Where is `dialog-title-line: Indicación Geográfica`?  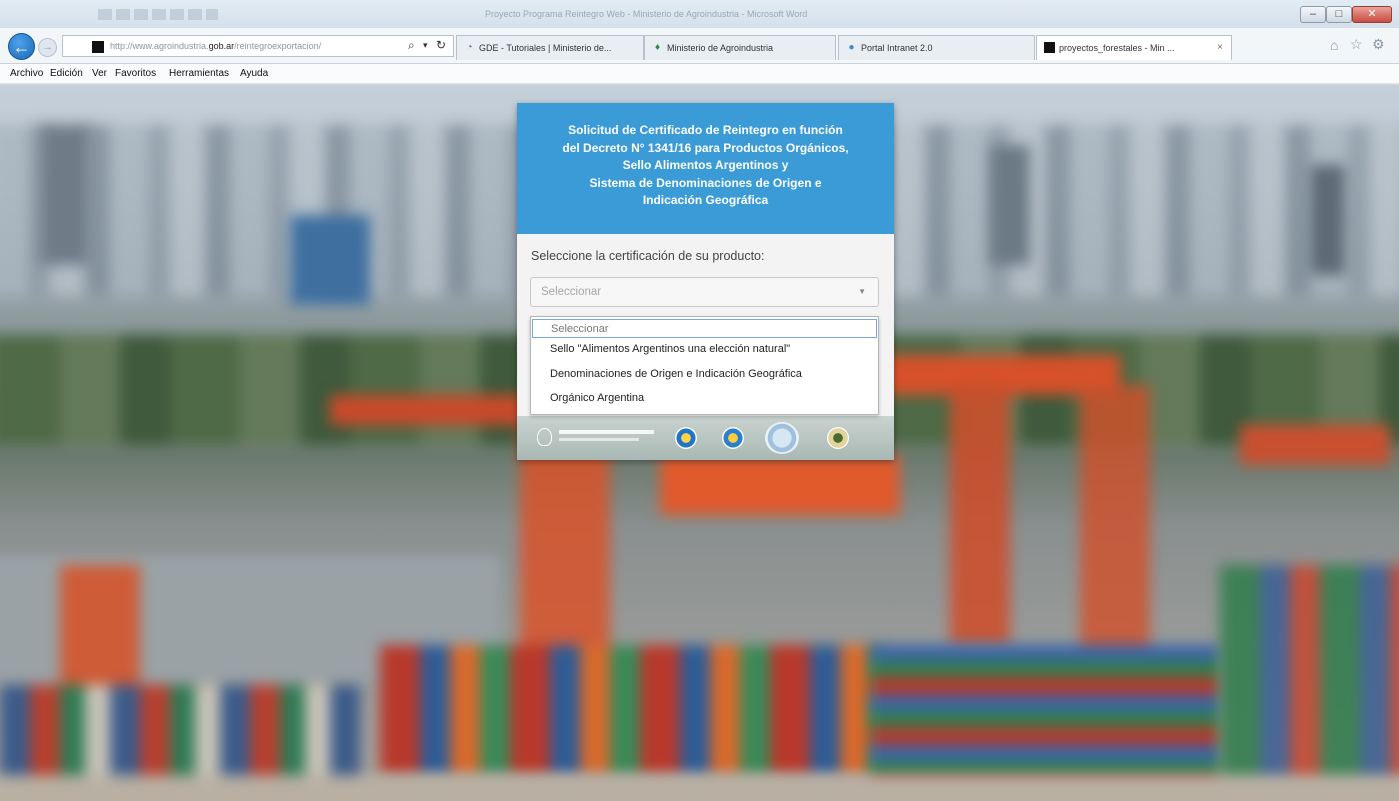 dialog-title-line: Indicación Geográfica is located at coordinates (705, 200).